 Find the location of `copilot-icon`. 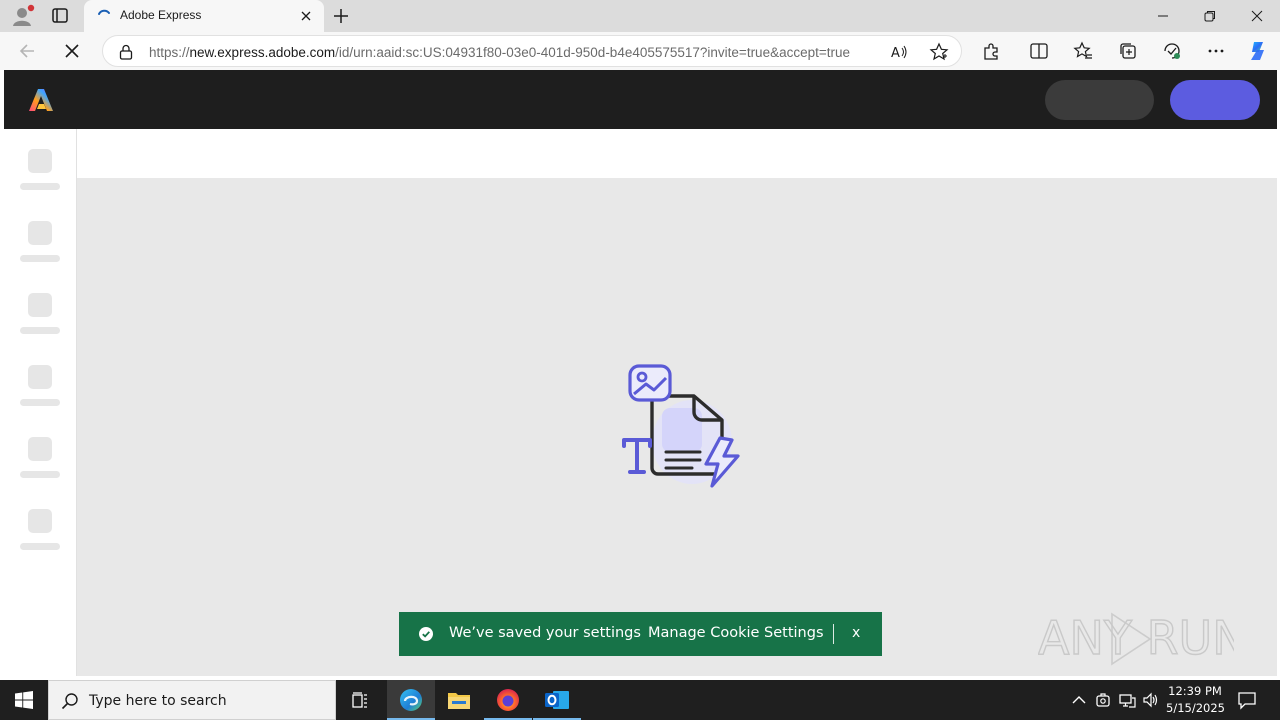

copilot-icon is located at coordinates (1258, 51).